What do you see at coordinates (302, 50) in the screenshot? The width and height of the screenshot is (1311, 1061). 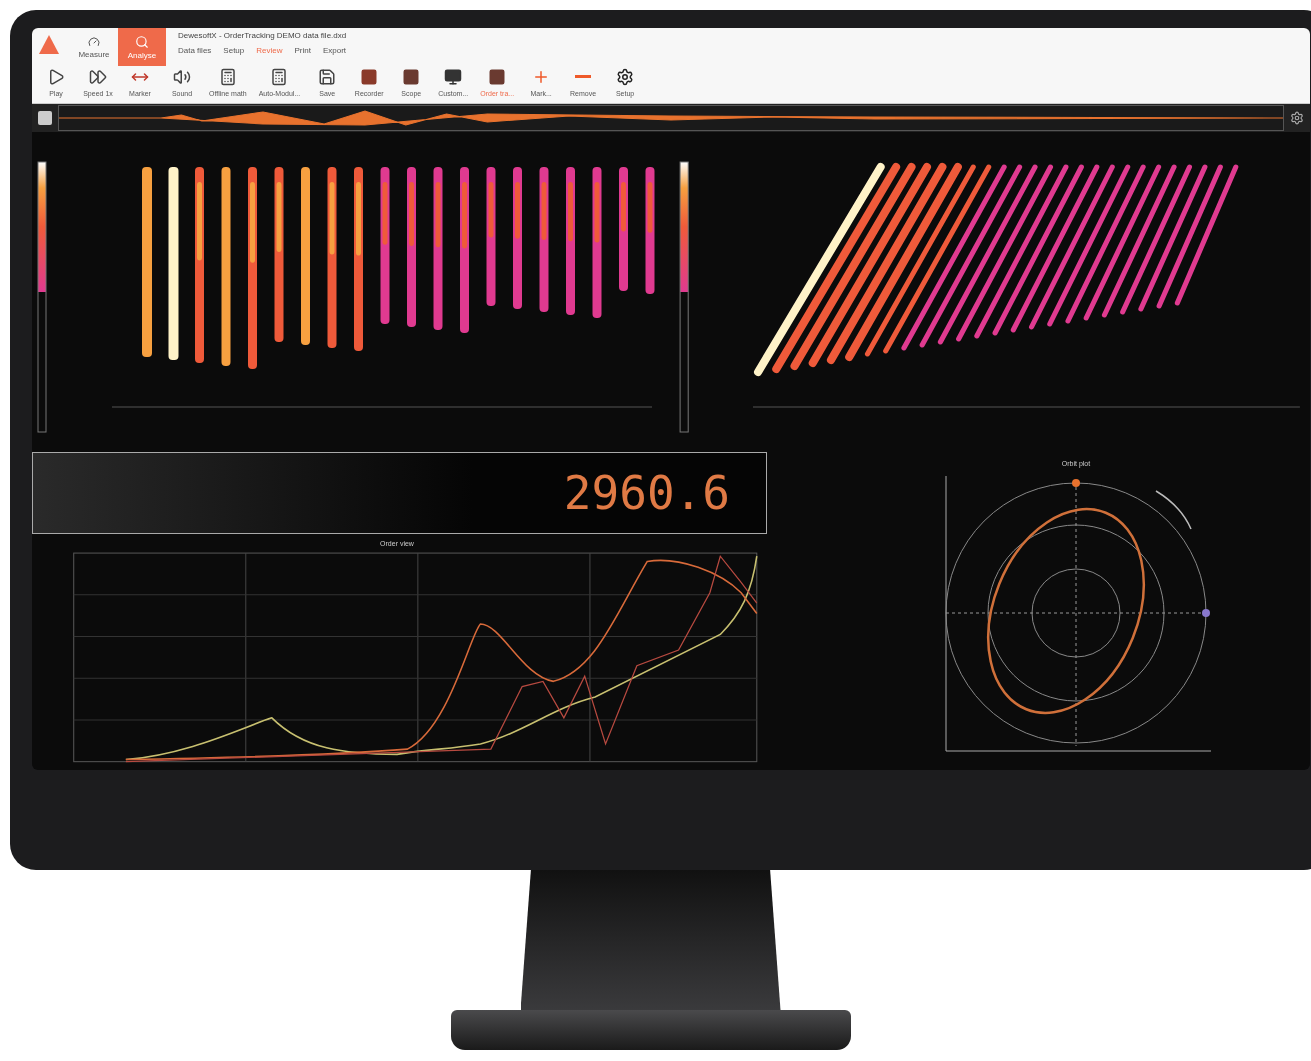 I see `menu-tab: Print` at bounding box center [302, 50].